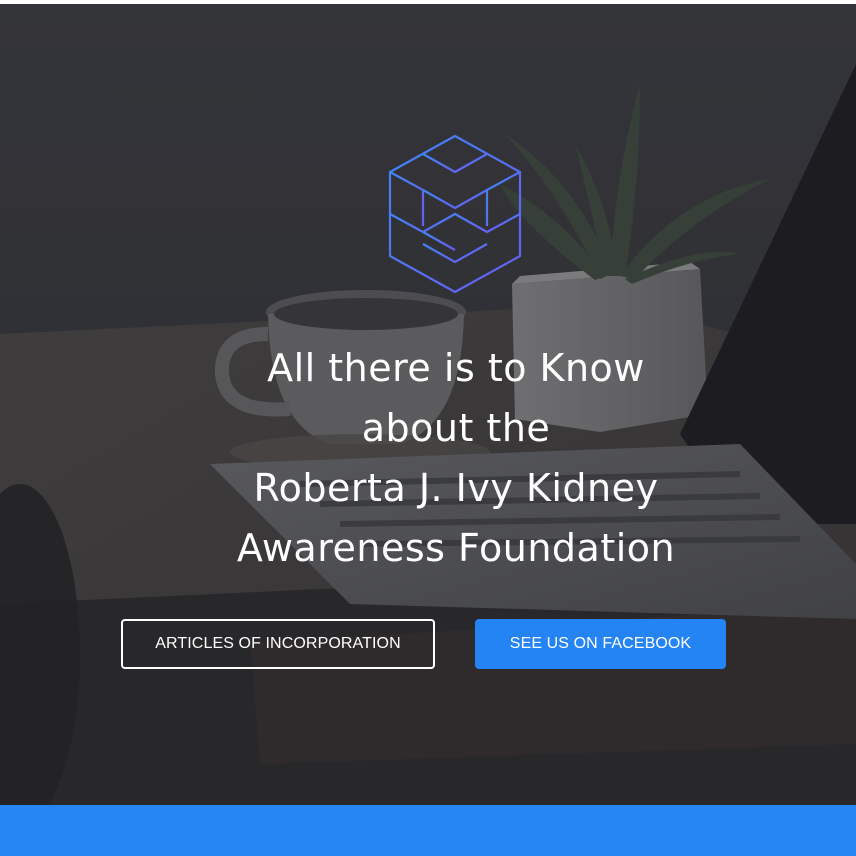 The width and height of the screenshot is (856, 856). Describe the element at coordinates (456, 368) in the screenshot. I see `headline-line-1: All there is to Know` at that location.